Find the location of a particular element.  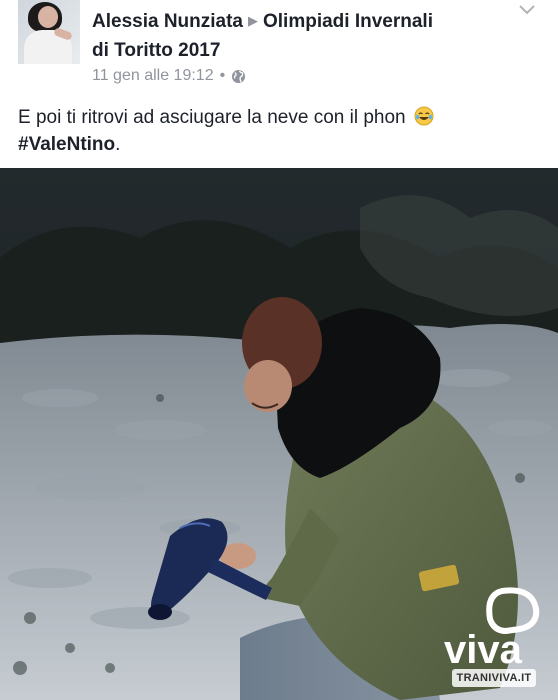

watermark-site: TRANIVIVA.IT is located at coordinates (494, 678).